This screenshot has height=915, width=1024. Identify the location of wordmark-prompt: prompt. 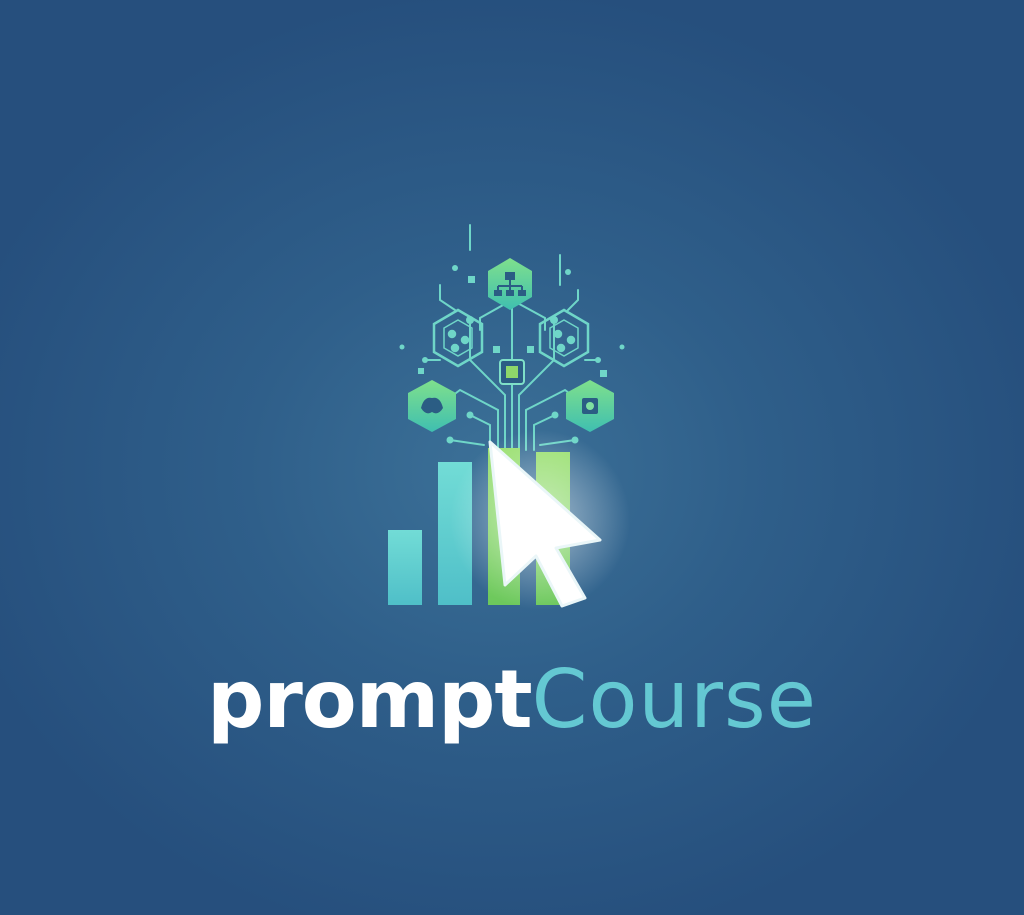
(370, 699).